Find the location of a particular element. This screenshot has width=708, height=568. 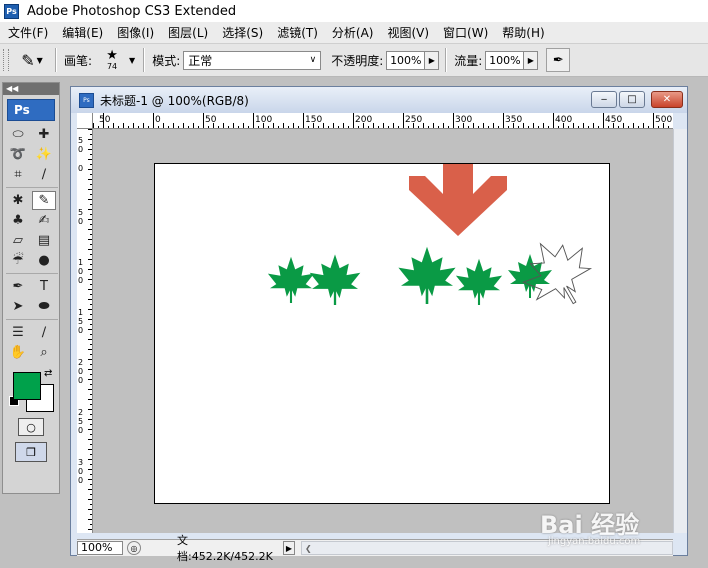

zoom-level-field: 100% is located at coordinates (100, 548).